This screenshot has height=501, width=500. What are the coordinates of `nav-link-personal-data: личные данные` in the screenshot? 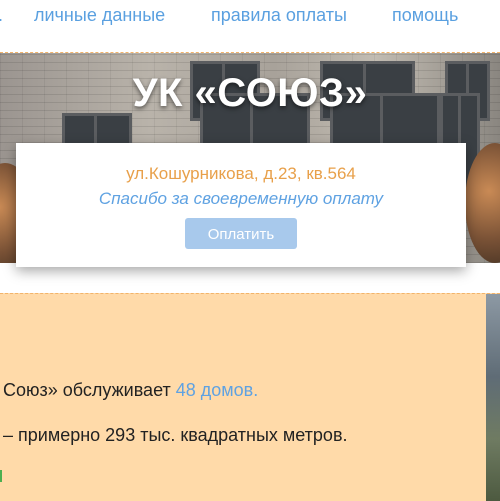 It's located at (99, 15).